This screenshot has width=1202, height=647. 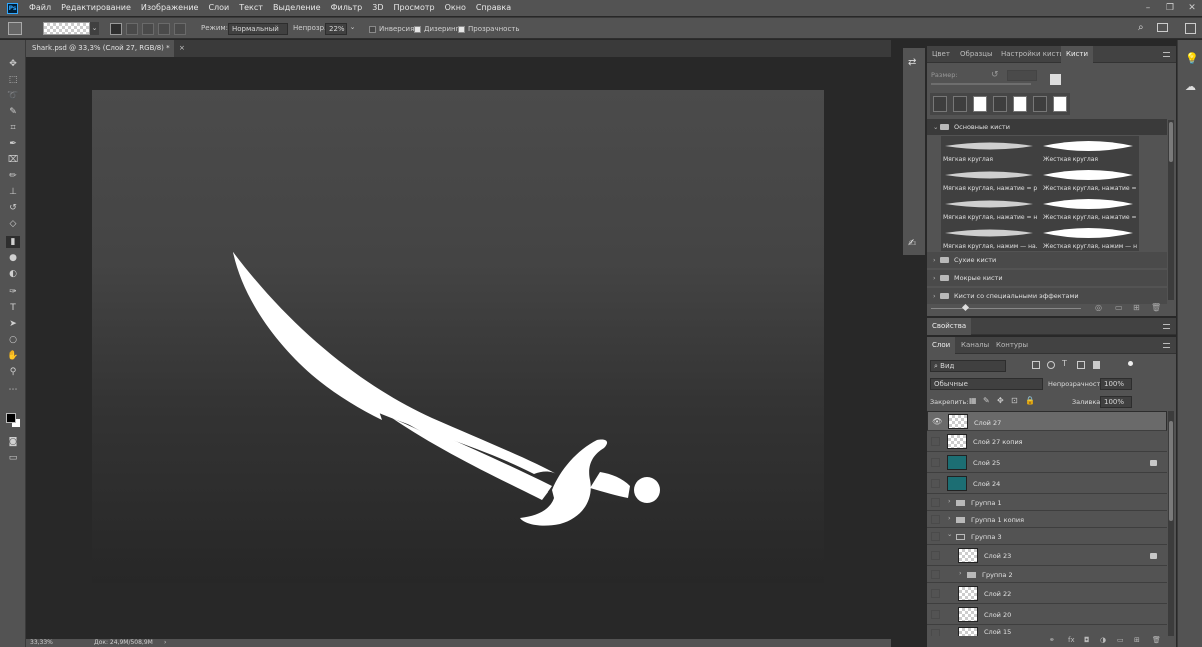 I want to click on stamp-tool-icon: ⊥, so click(x=13, y=192).